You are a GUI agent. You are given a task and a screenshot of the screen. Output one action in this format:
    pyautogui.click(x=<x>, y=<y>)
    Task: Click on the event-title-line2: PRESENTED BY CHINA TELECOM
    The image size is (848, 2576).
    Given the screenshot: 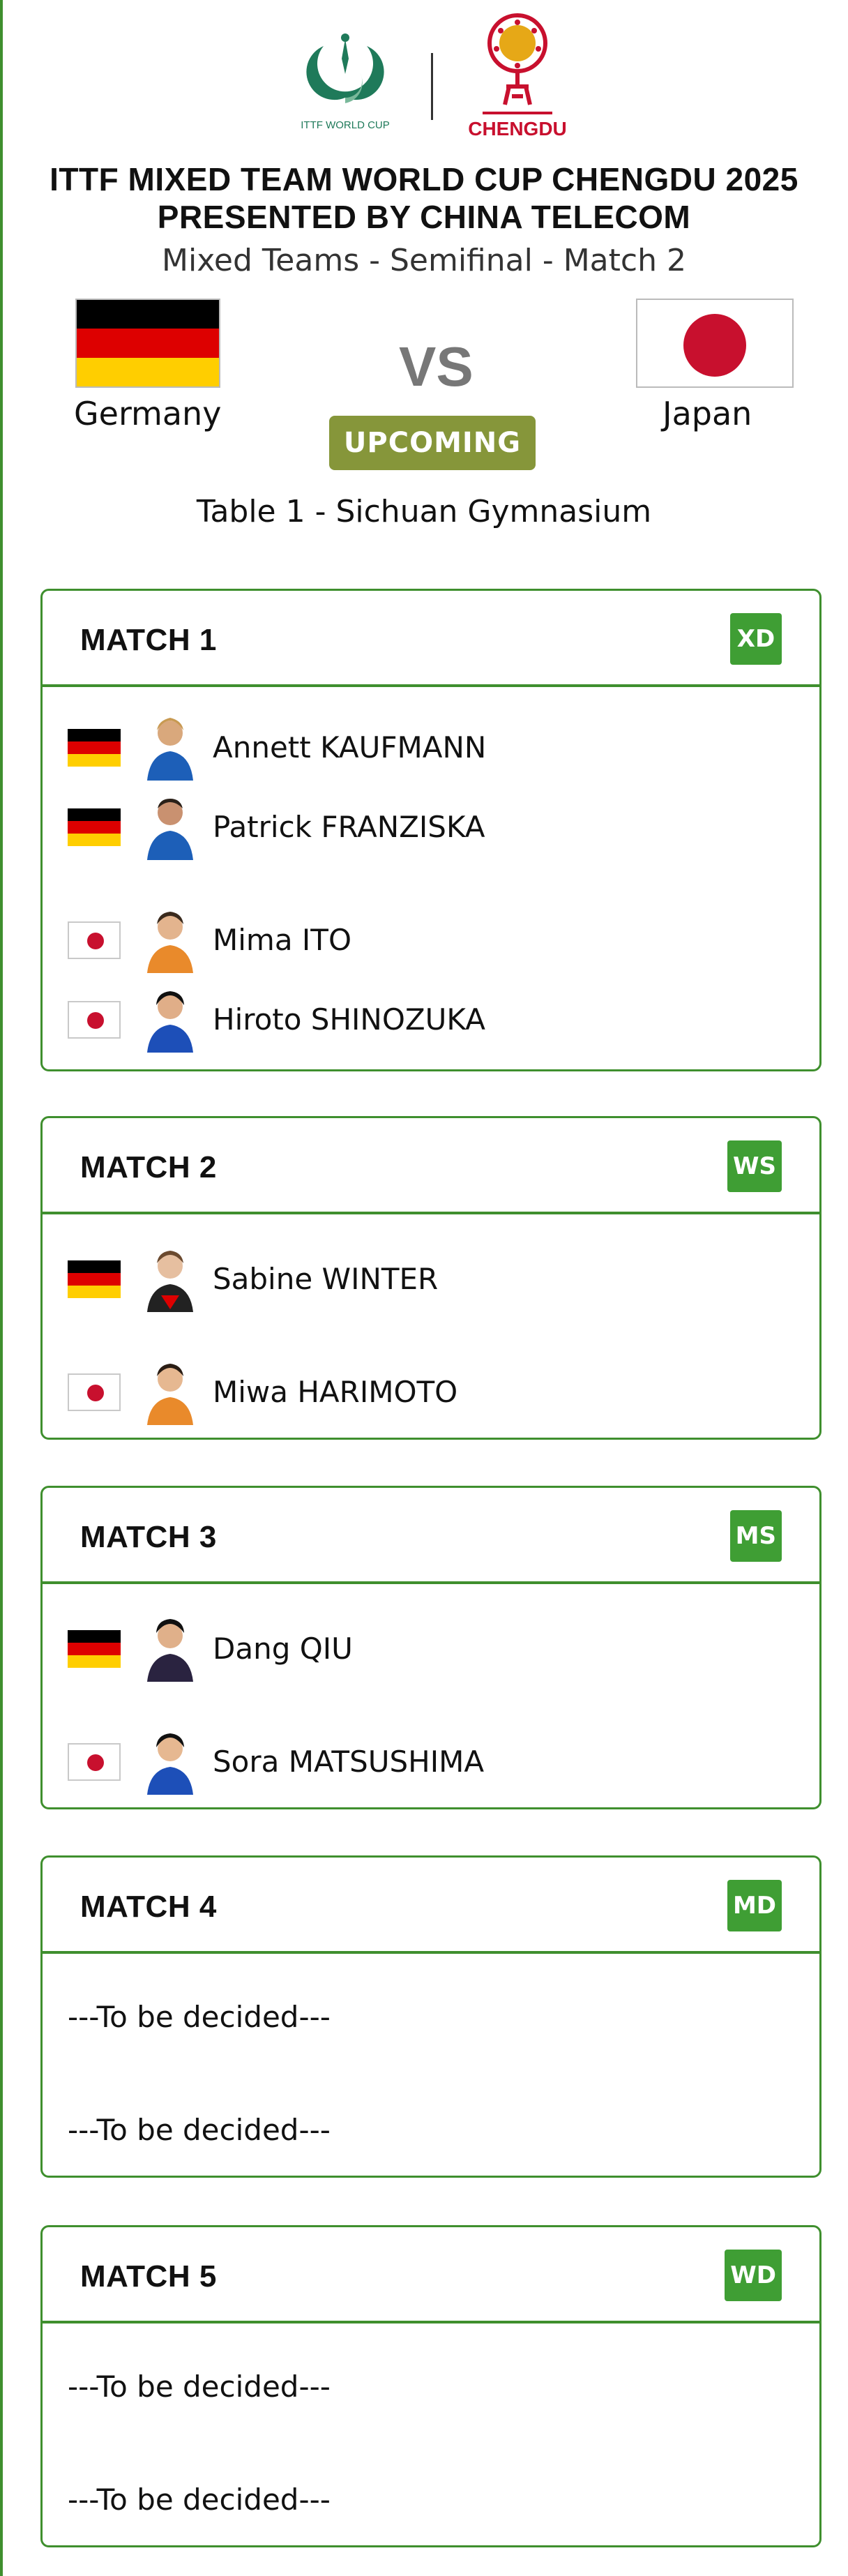 What is the action you would take?
    pyautogui.click(x=424, y=217)
    